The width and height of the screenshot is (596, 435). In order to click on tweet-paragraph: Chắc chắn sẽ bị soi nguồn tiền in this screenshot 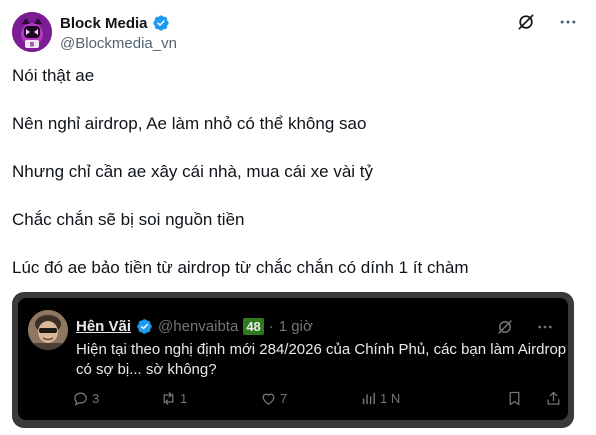, I will do `click(128, 219)`.